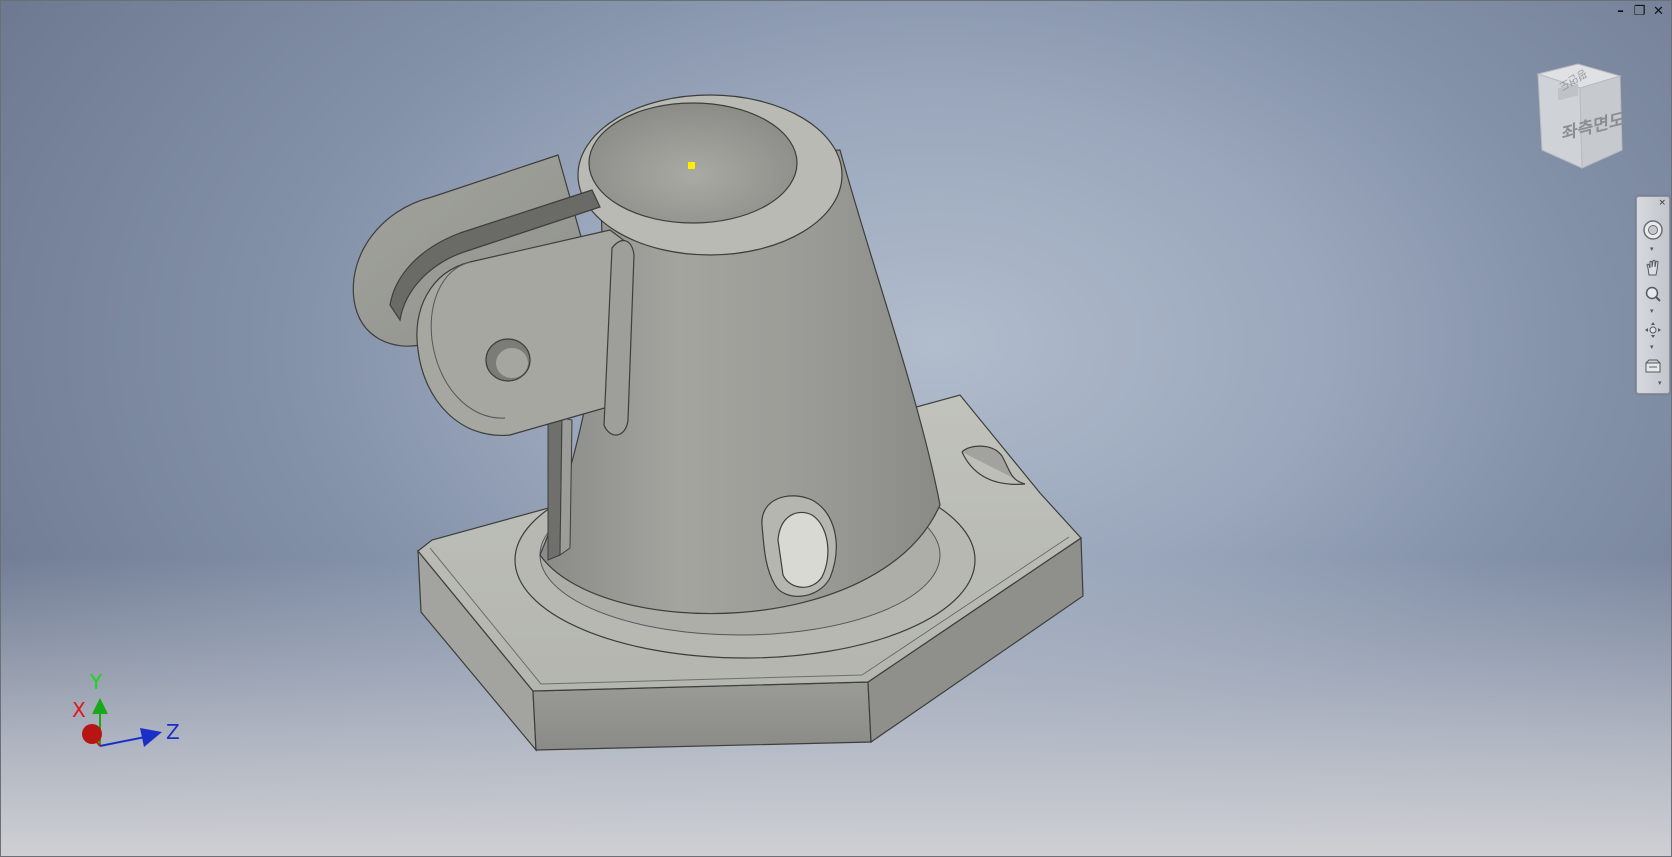  I want to click on steering-wheel-icon, so click(1653, 230).